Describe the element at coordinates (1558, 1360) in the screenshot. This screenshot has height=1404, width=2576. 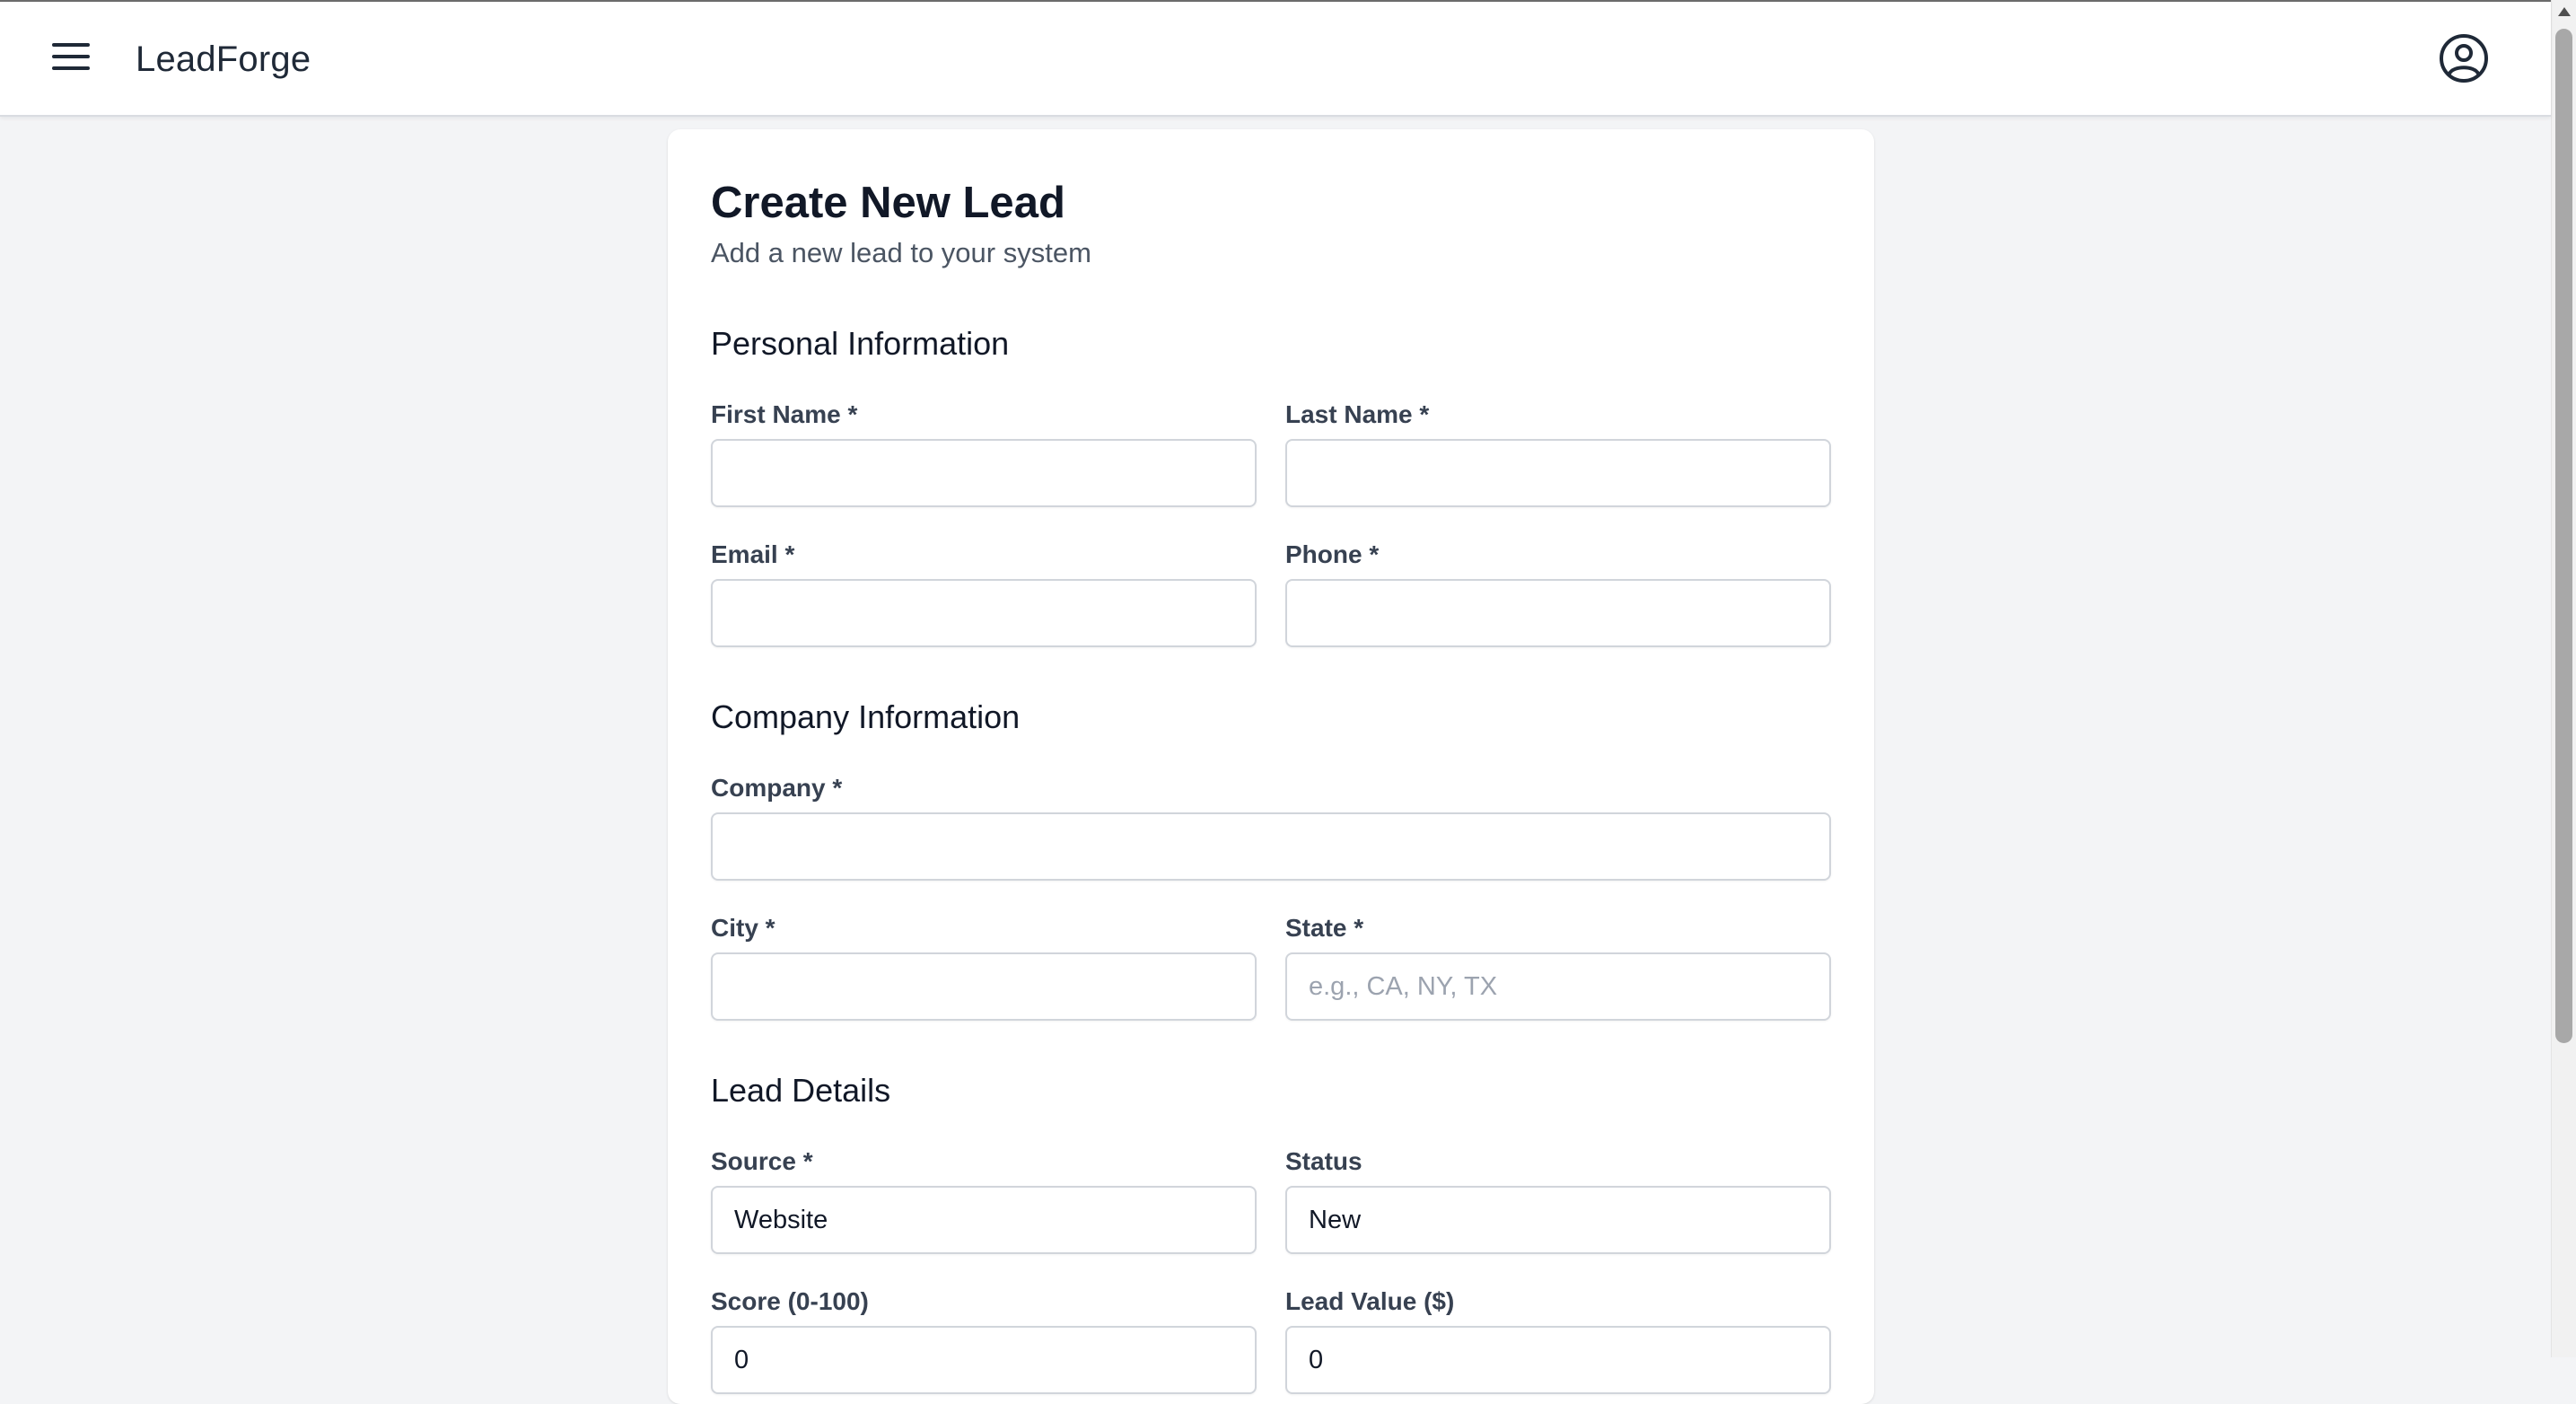
I see `lead-value-input` at that location.